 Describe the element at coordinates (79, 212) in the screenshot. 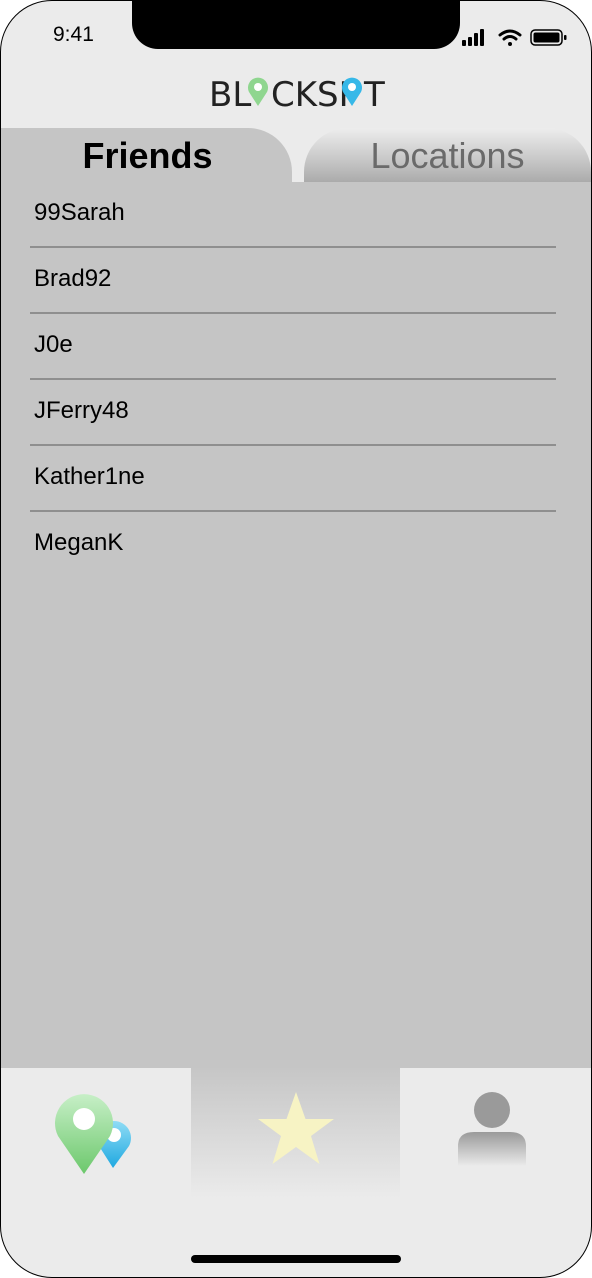

I see `friend-name: 99Sarah` at that location.